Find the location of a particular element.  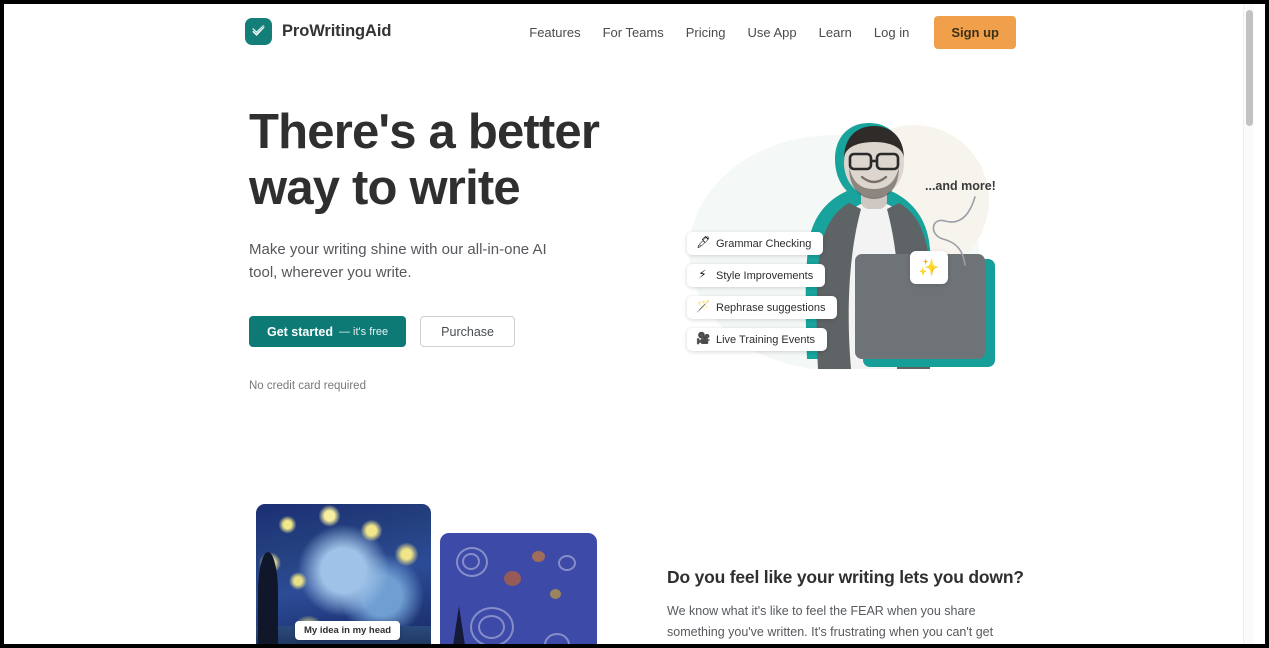

section2-illustration: My idea in my head is located at coordinates (426, 574).